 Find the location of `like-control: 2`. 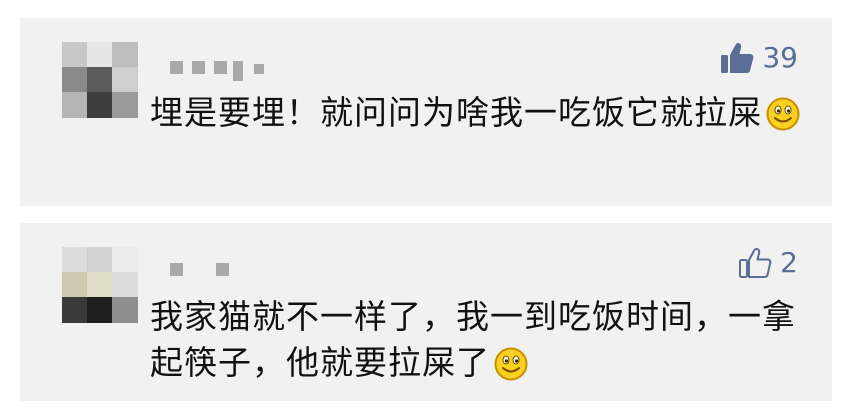

like-control: 2 is located at coordinates (768, 263).